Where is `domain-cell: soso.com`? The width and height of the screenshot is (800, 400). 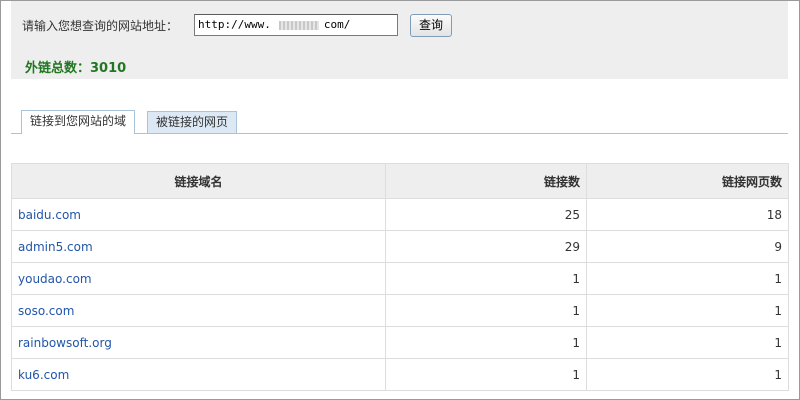
domain-cell: soso.com is located at coordinates (198, 310).